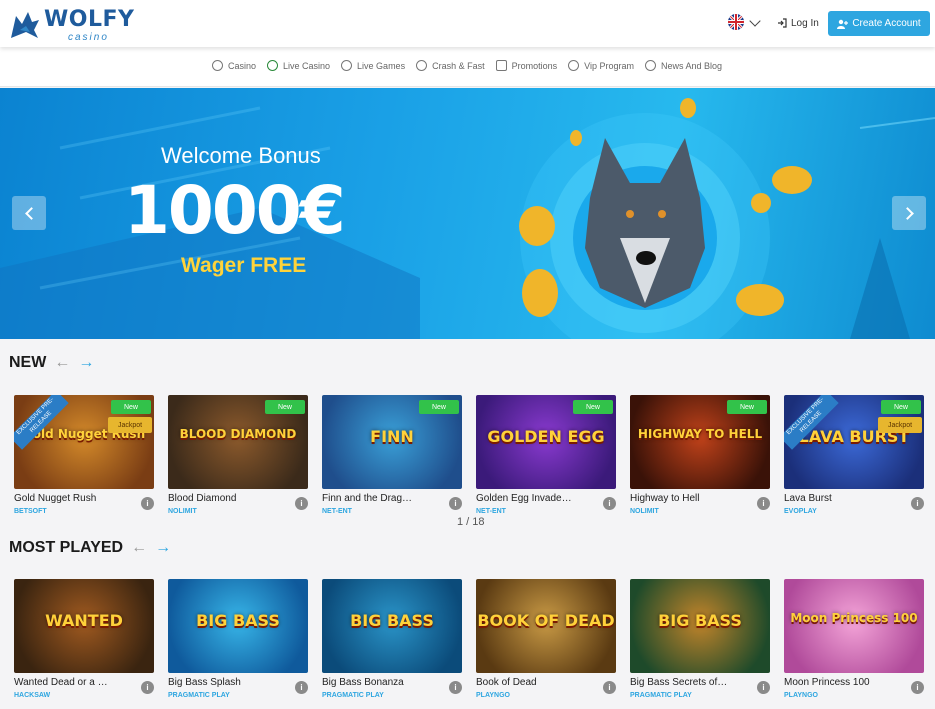 This screenshot has width=935, height=709. What do you see at coordinates (700, 442) in the screenshot?
I see `game-thumbnail: HIGHWAY TO HELL New` at bounding box center [700, 442].